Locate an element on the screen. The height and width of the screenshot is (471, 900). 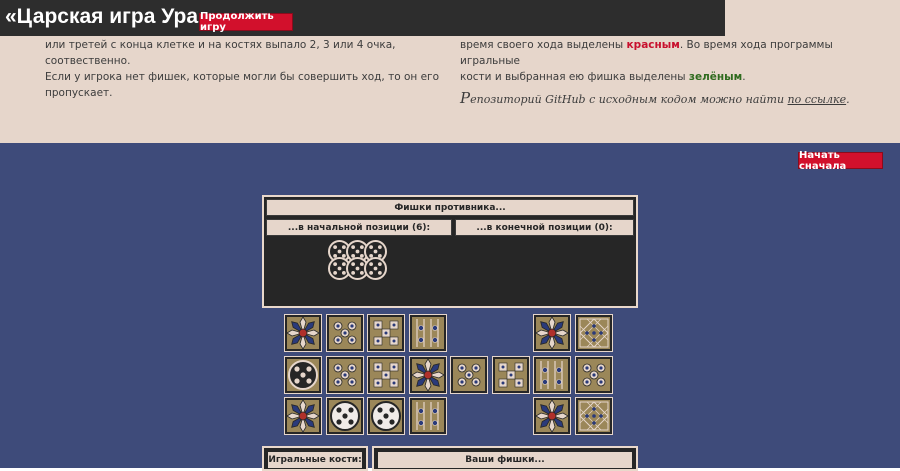
game-board is located at coordinates (451, 376).